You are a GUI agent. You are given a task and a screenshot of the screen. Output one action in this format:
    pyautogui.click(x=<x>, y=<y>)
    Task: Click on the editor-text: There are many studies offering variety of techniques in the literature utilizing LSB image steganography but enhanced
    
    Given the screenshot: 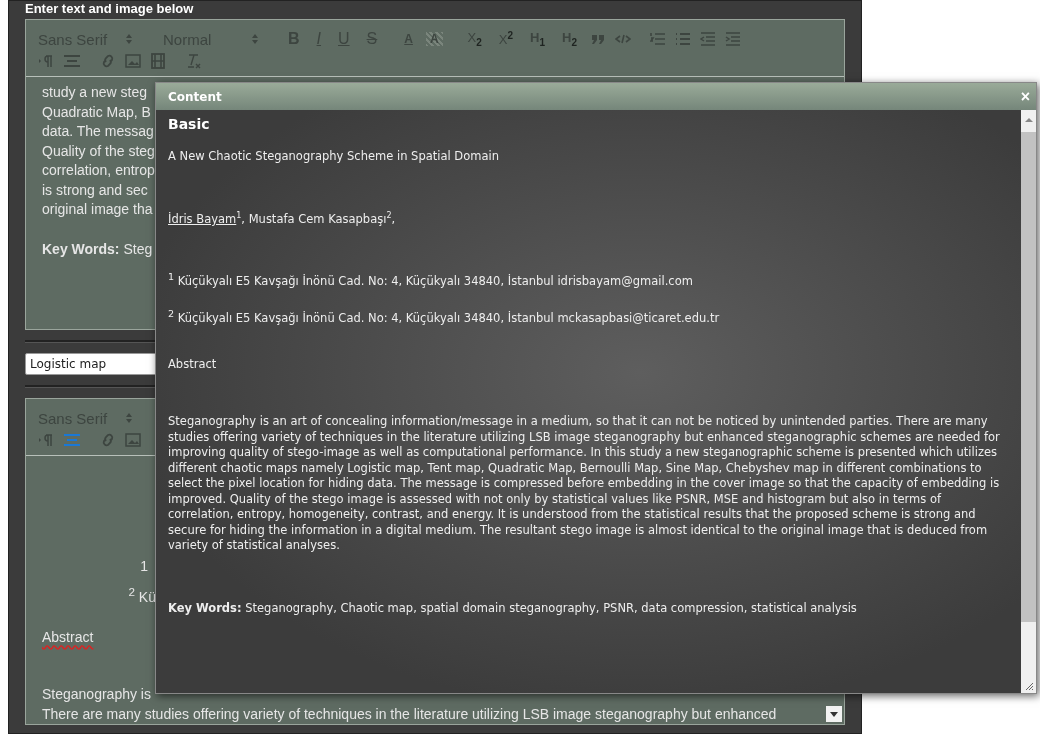 What is the action you would take?
    pyautogui.click(x=410, y=714)
    